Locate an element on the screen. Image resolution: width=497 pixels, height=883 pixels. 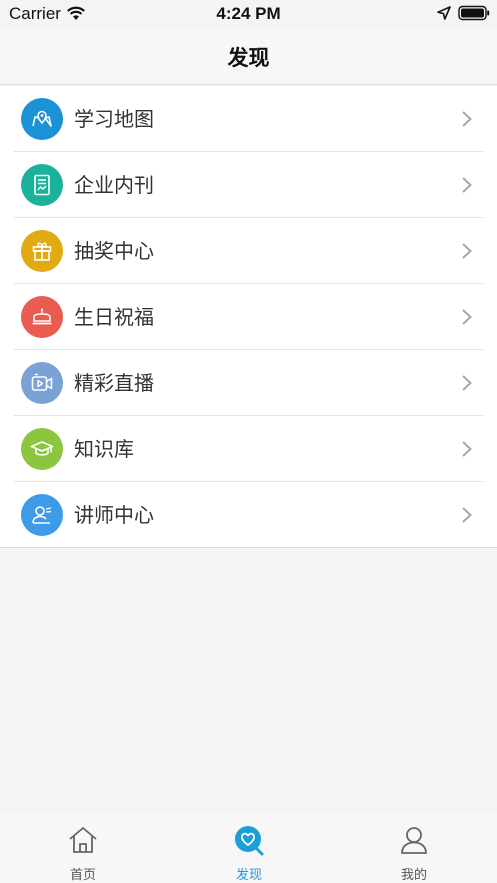
menu-item-label: 生日祝福 is located at coordinates (114, 317).